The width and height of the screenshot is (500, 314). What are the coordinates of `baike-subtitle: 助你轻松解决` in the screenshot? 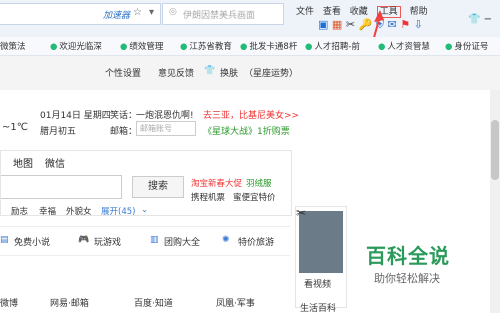 It's located at (407, 278).